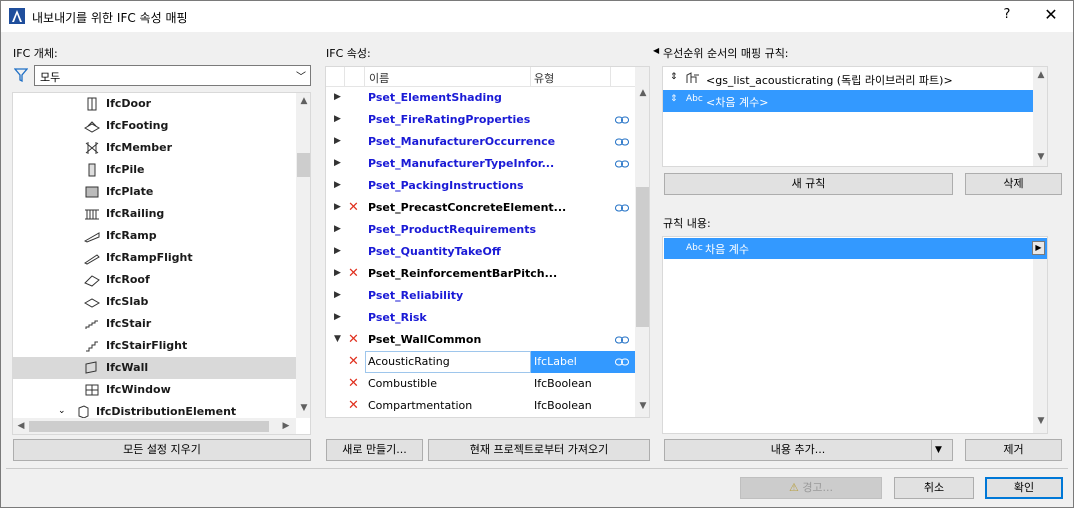  I want to click on tree-horizontal-scrollbar: ◀ ▶, so click(154, 426).